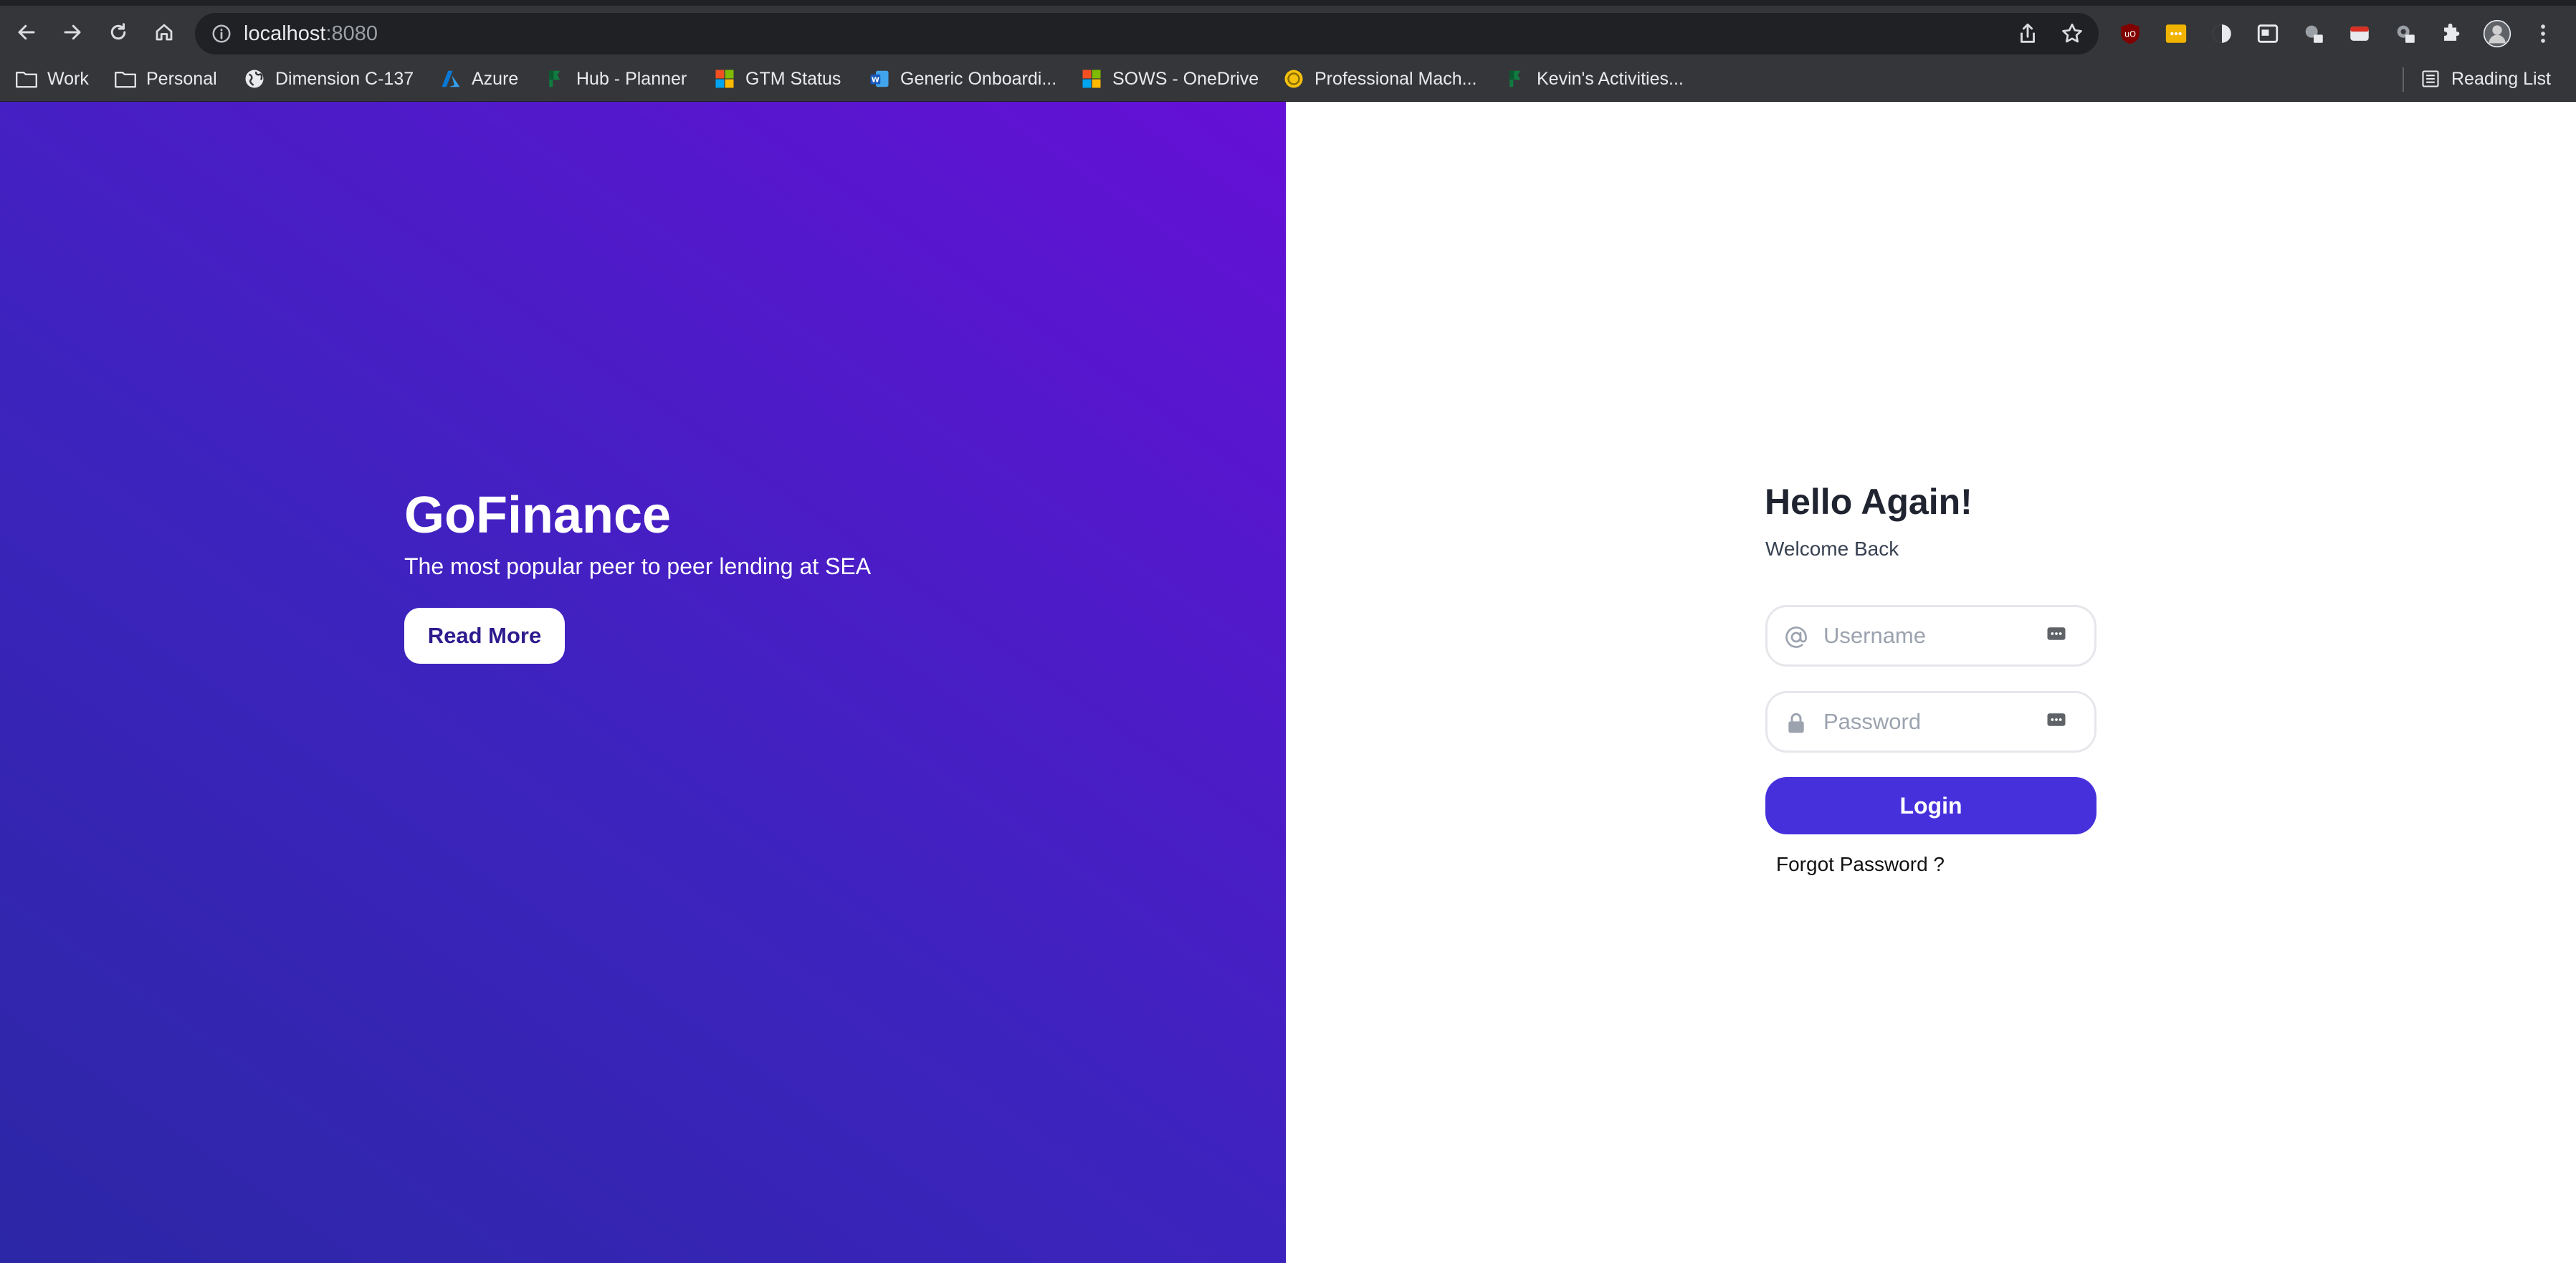 The image size is (2576, 1263). I want to click on reading-list-icon, so click(2430, 79).